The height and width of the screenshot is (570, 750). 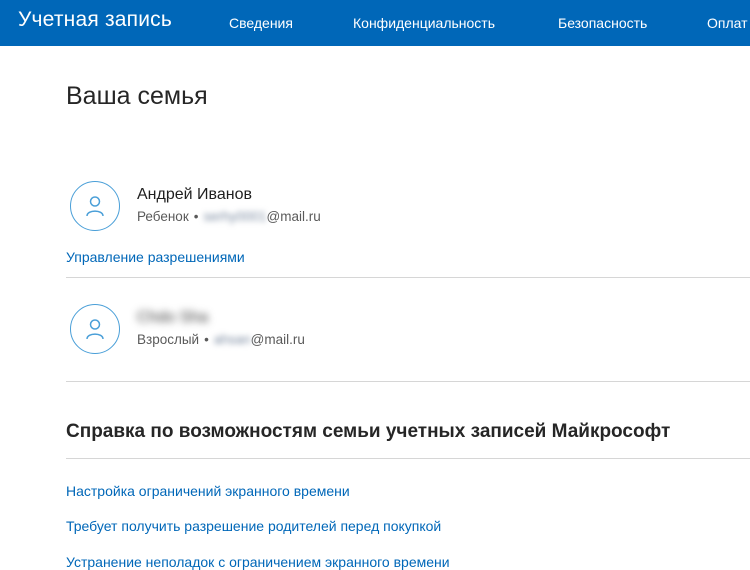 I want to click on nav-item-payment: Оплат, so click(x=727, y=23).